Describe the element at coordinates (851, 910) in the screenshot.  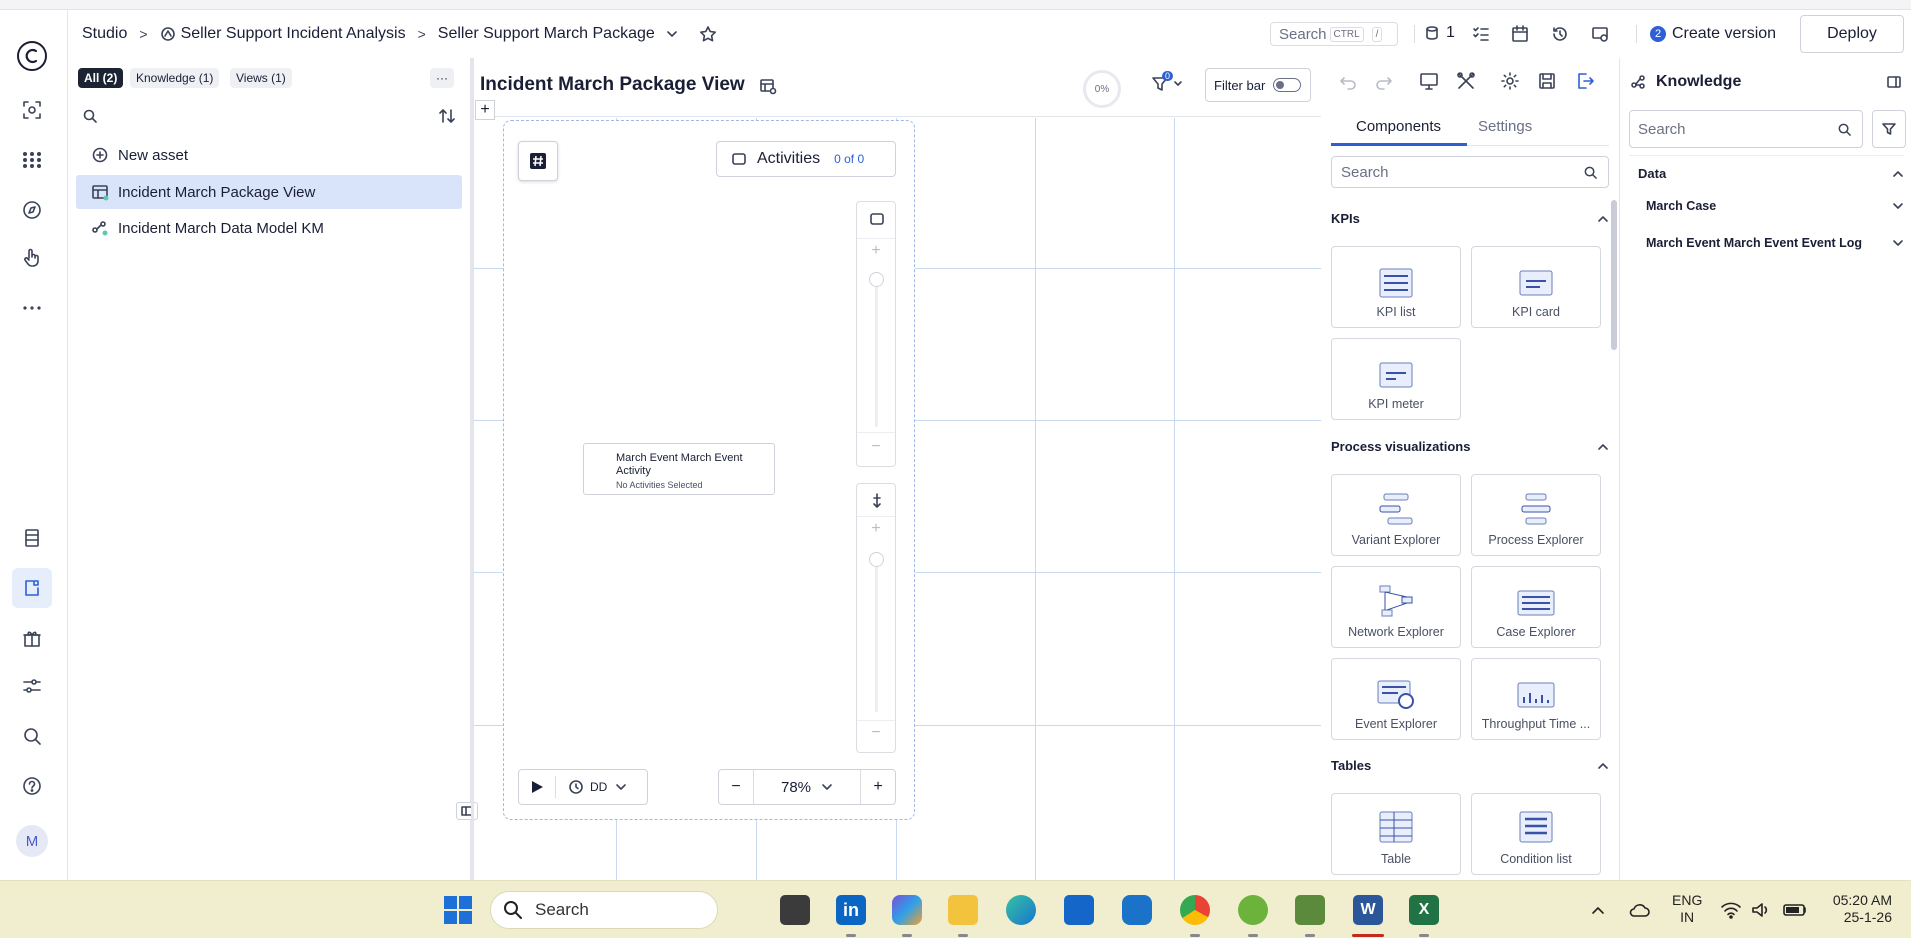
I see `linkedin-icon: in` at that location.